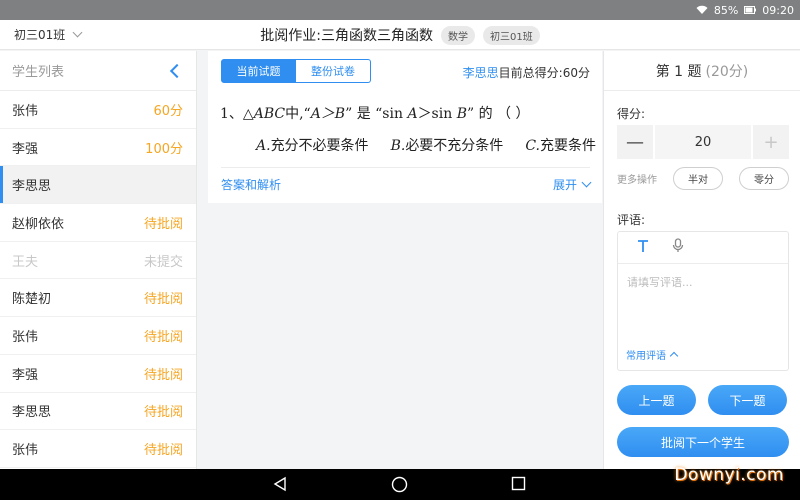 The height and width of the screenshot is (500, 800). I want to click on total-student-name: 李思思, so click(480, 73).